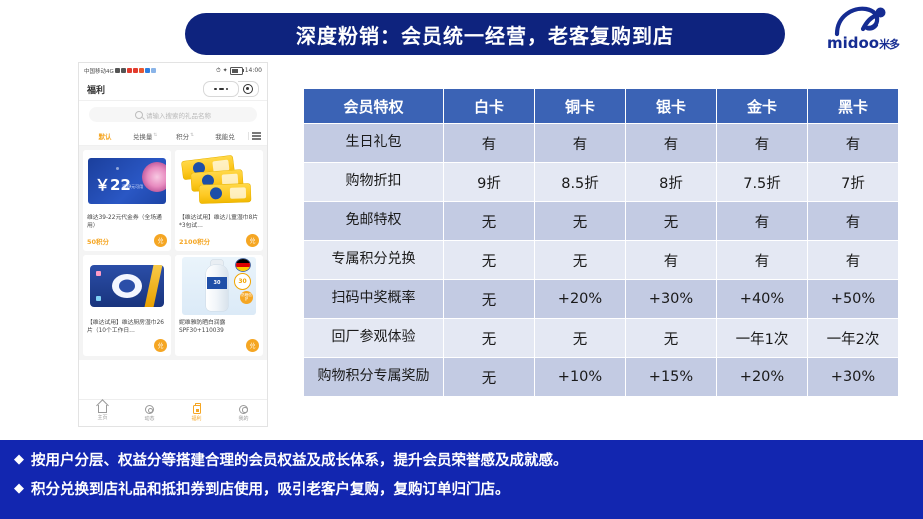  What do you see at coordinates (853, 338) in the screenshot?
I see `cell-value: 一年2次` at bounding box center [853, 338].